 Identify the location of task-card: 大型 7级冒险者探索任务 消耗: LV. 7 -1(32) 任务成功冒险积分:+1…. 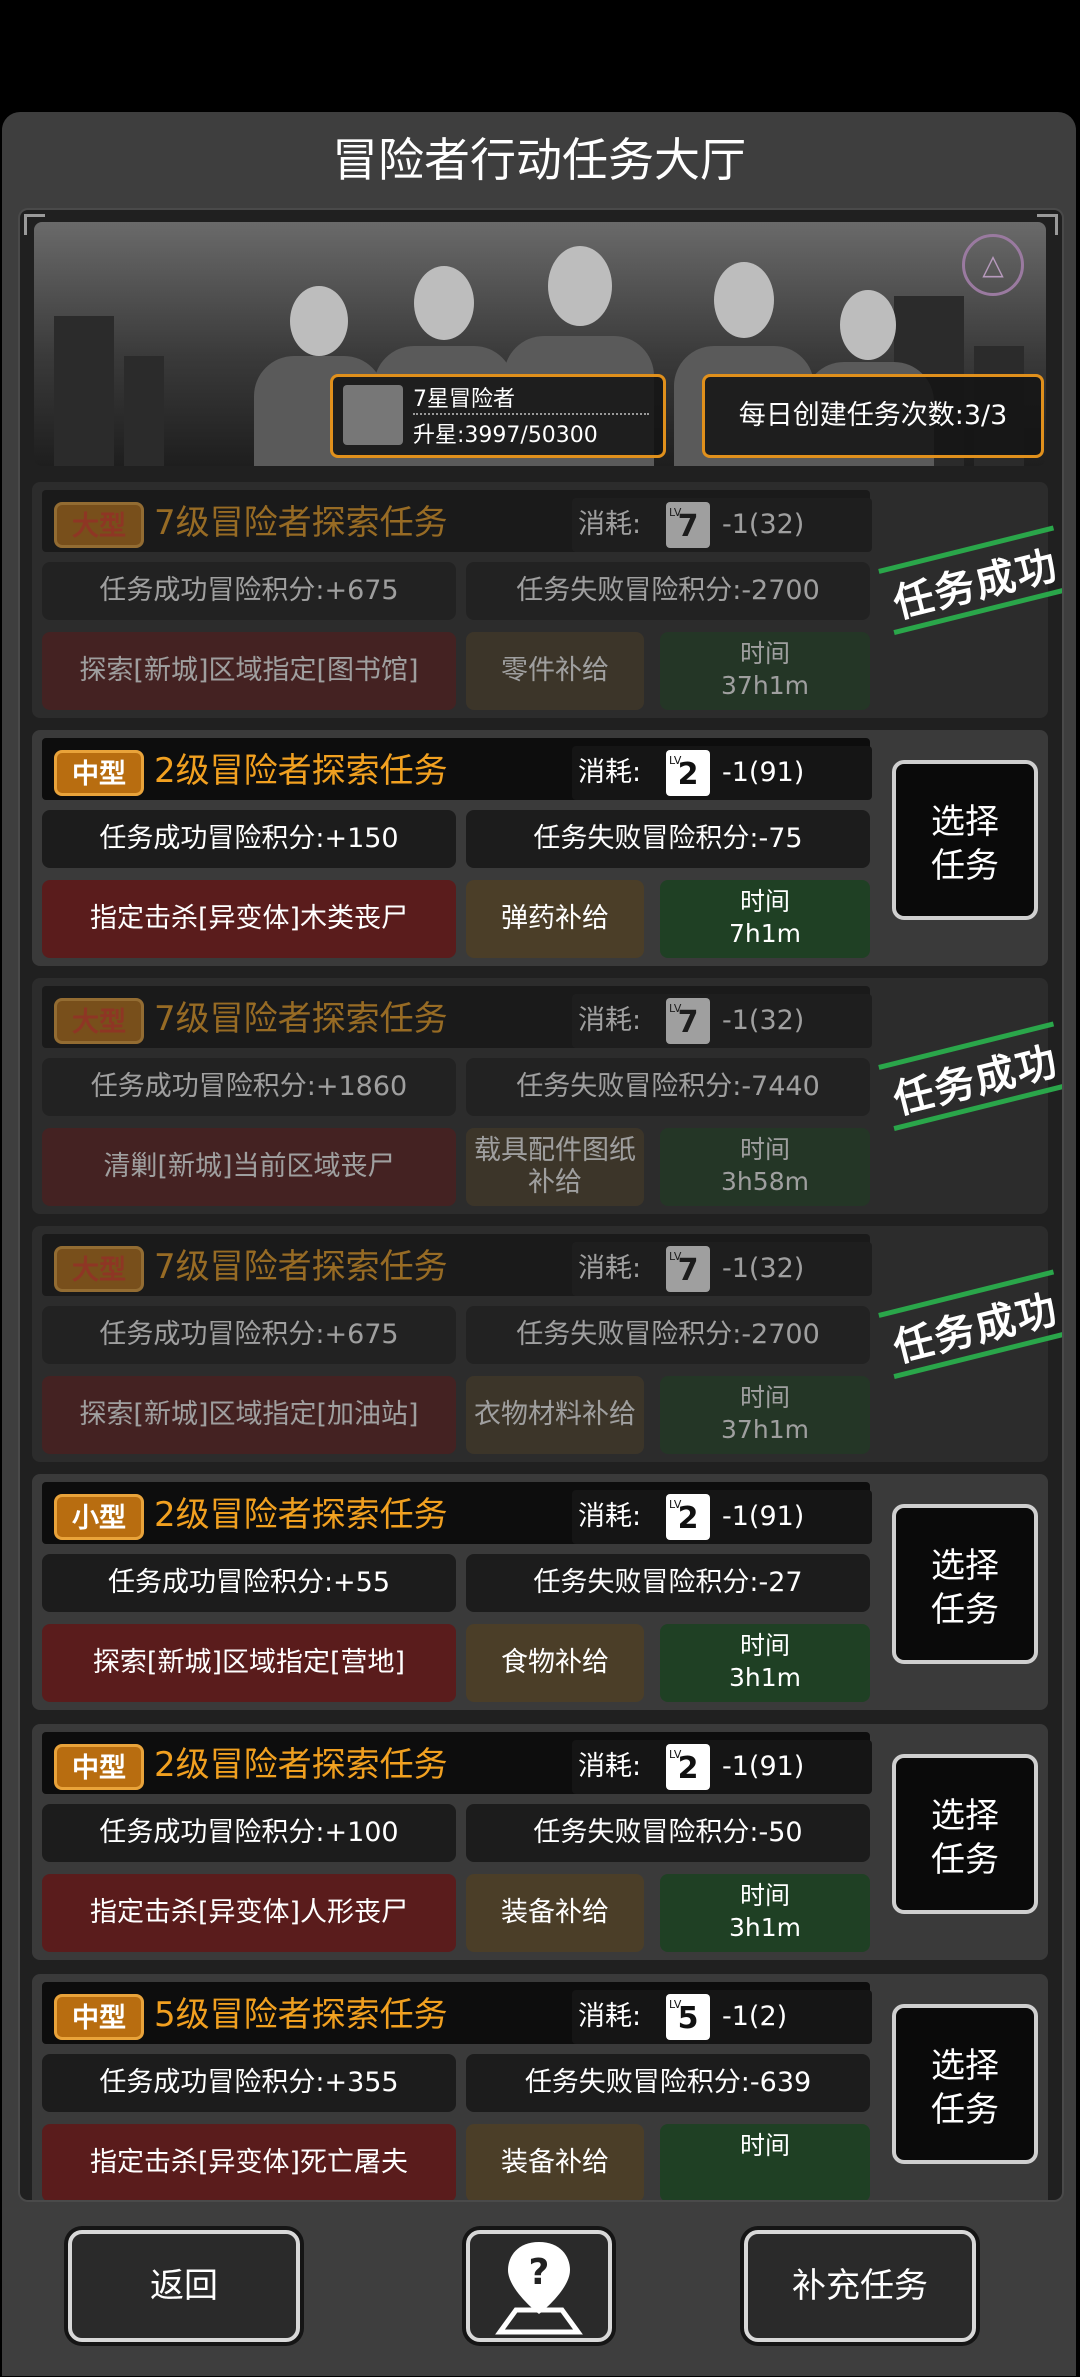
(547, 1096).